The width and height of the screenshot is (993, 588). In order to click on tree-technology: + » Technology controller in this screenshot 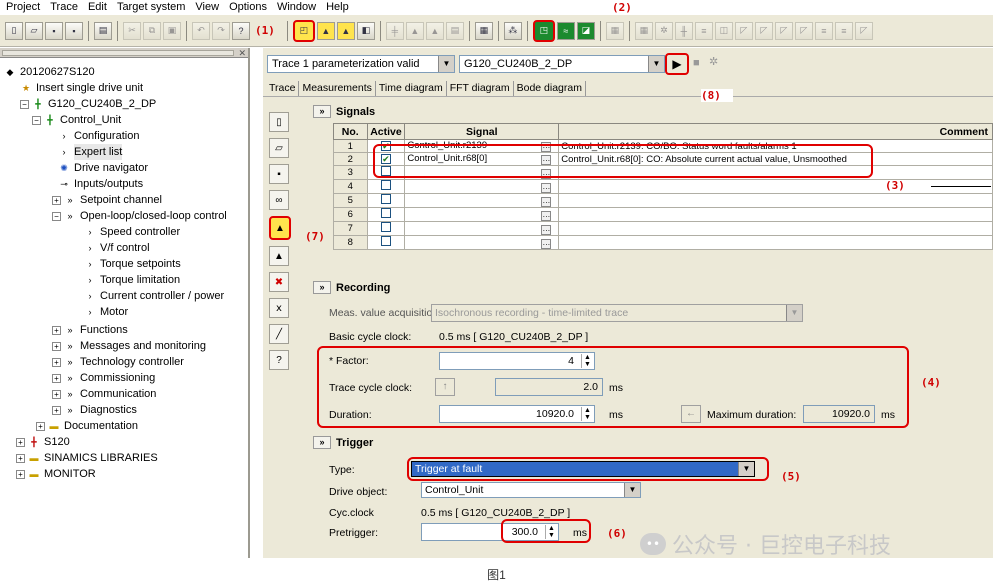, I will do `click(118, 362)`.